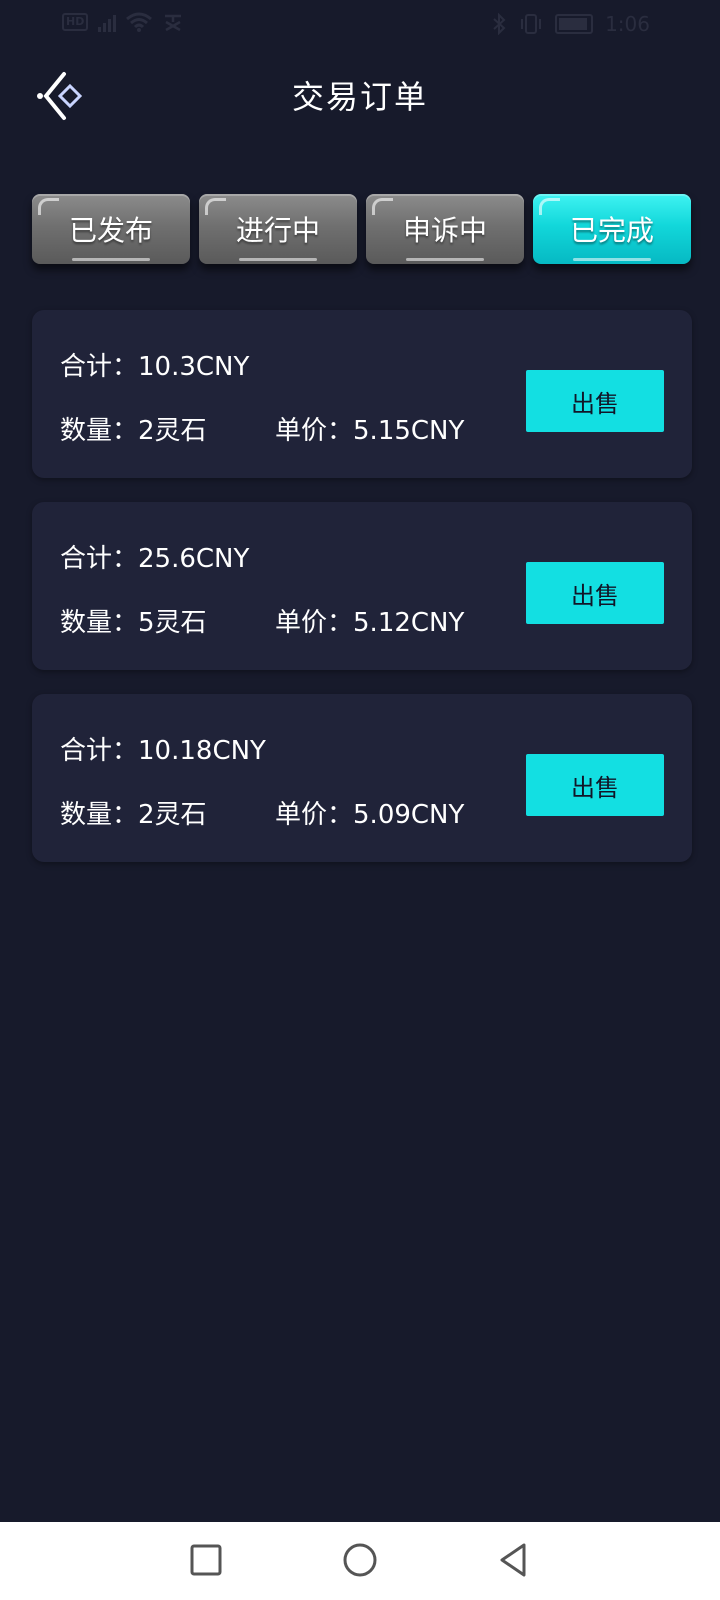 This screenshot has width=720, height=1600. What do you see at coordinates (531, 24) in the screenshot?
I see `vibrate-icon` at bounding box center [531, 24].